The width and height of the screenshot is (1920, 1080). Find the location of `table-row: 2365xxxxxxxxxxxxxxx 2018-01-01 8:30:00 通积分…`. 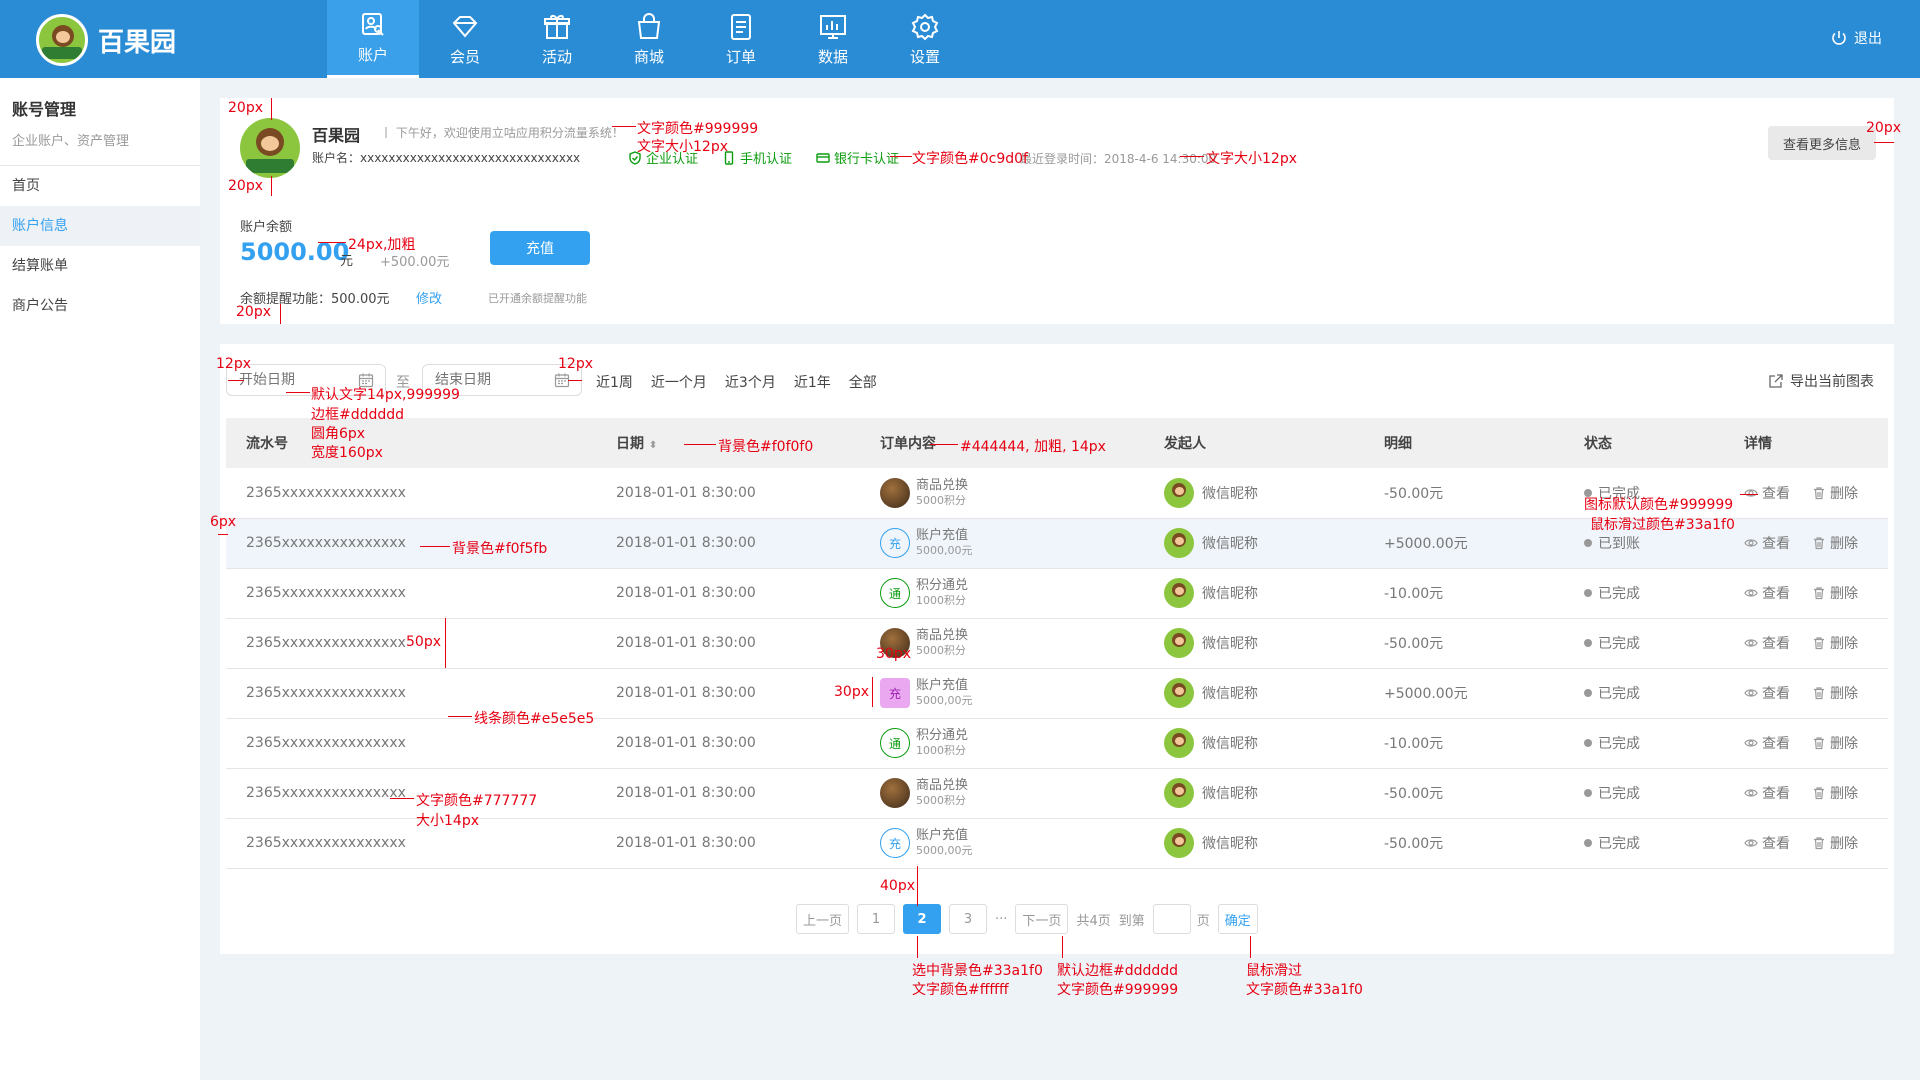

table-row: 2365xxxxxxxxxxxxxxx 2018-01-01 8:30:00 通积分… is located at coordinates (1057, 593).